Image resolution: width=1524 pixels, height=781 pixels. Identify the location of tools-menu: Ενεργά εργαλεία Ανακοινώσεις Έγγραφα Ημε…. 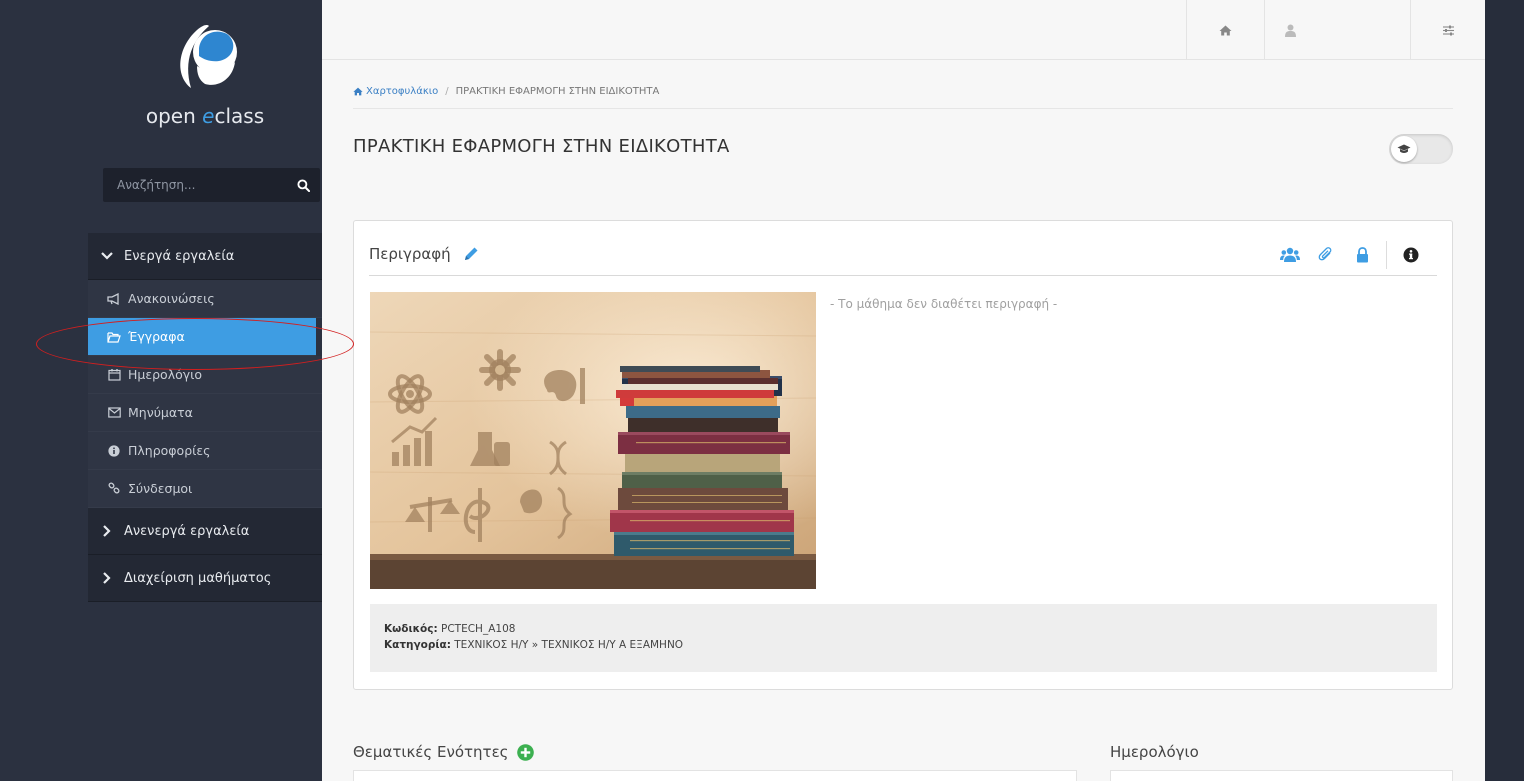
(205, 417).